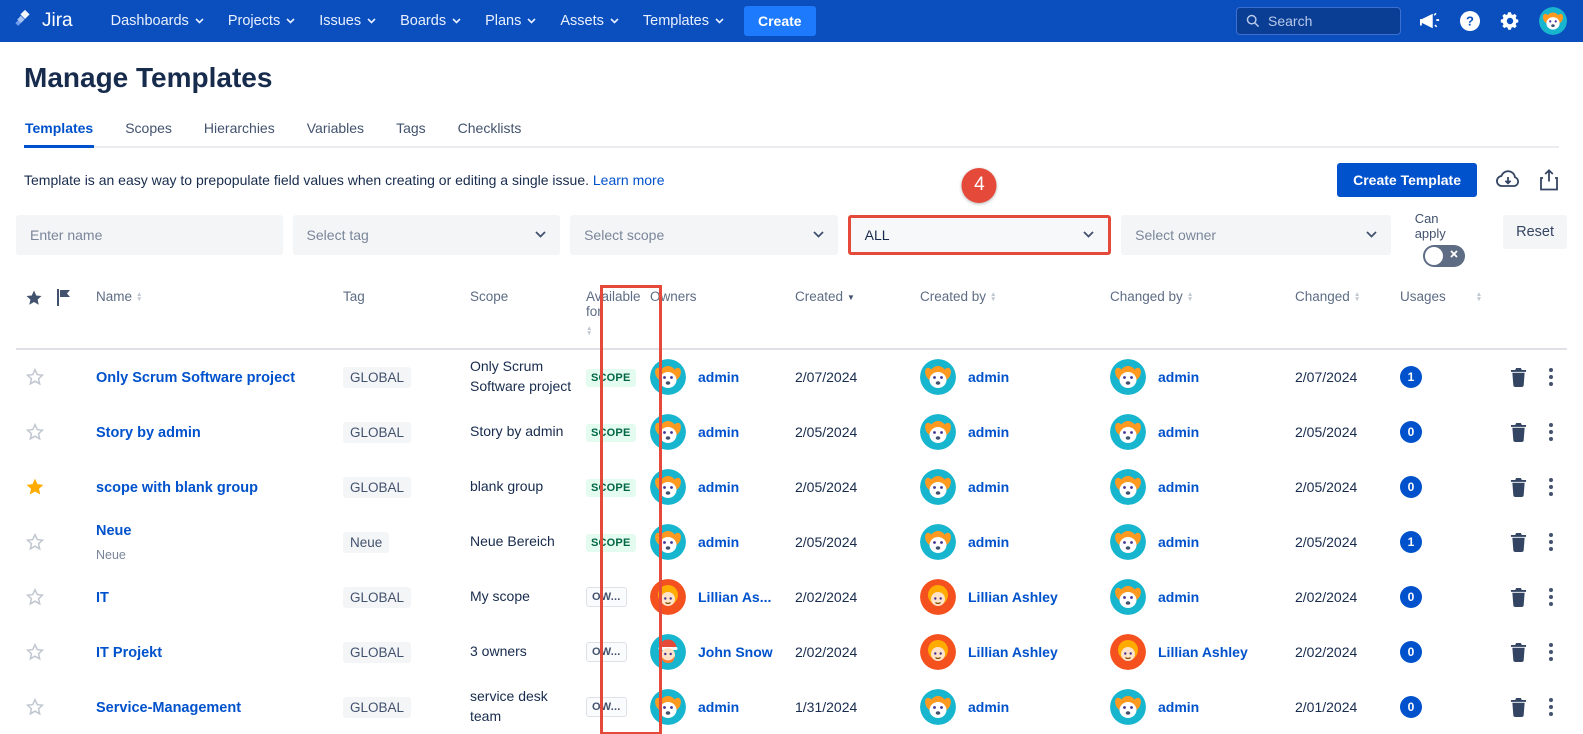 The image size is (1583, 734). Describe the element at coordinates (1430, 21) in the screenshot. I see `announcements-icon` at that location.